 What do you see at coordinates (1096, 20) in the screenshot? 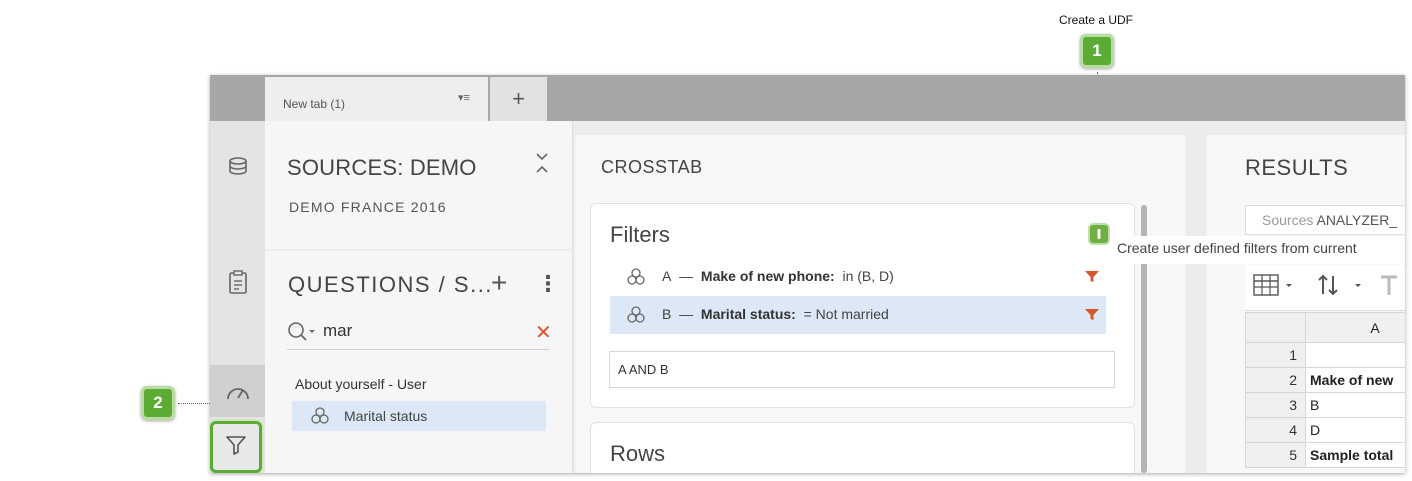
I see `udf-callout-title: Create a UDF` at bounding box center [1096, 20].